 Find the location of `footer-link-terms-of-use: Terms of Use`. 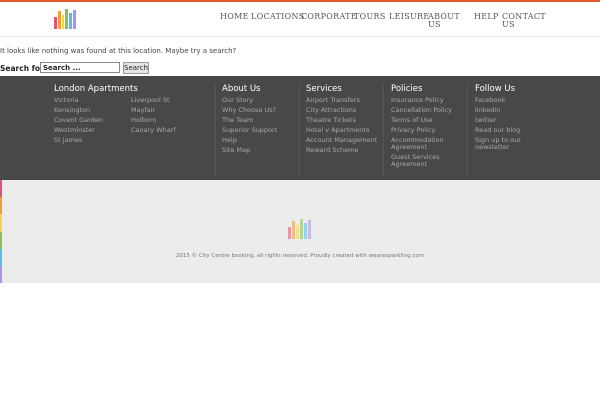

footer-link-terms-of-use: Terms of Use is located at coordinates (412, 120).